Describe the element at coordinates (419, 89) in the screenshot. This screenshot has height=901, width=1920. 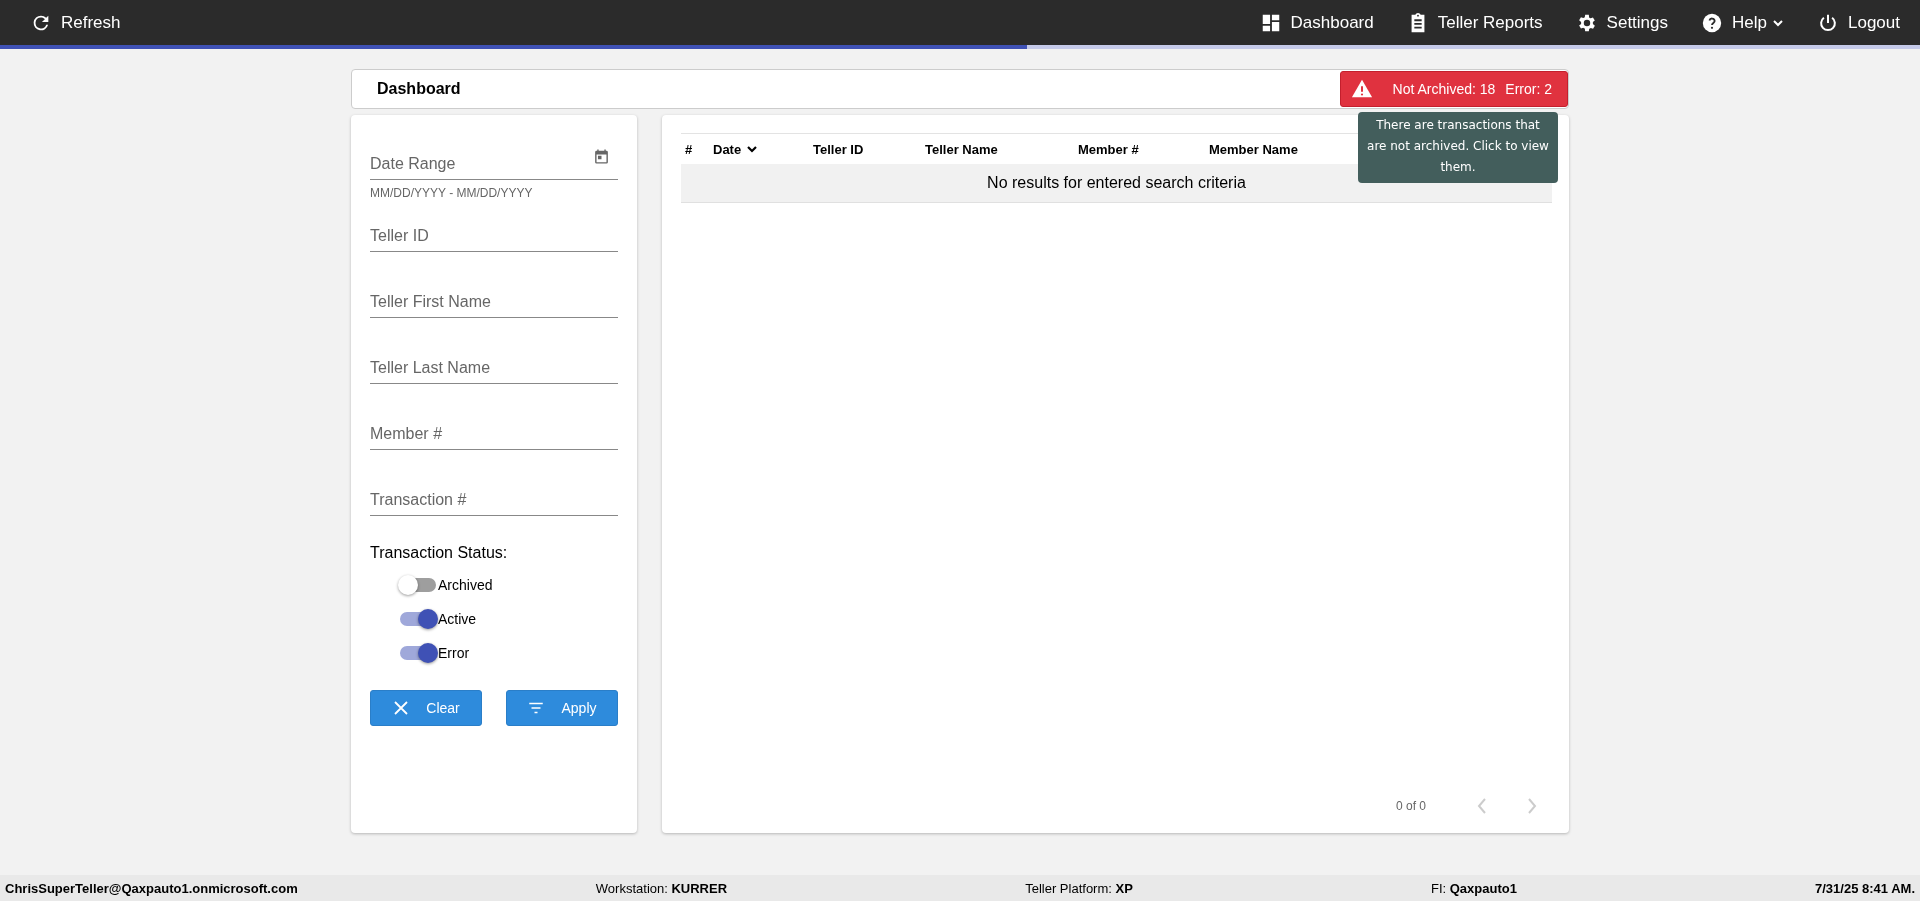
I see `page-title: Dashboard` at that location.